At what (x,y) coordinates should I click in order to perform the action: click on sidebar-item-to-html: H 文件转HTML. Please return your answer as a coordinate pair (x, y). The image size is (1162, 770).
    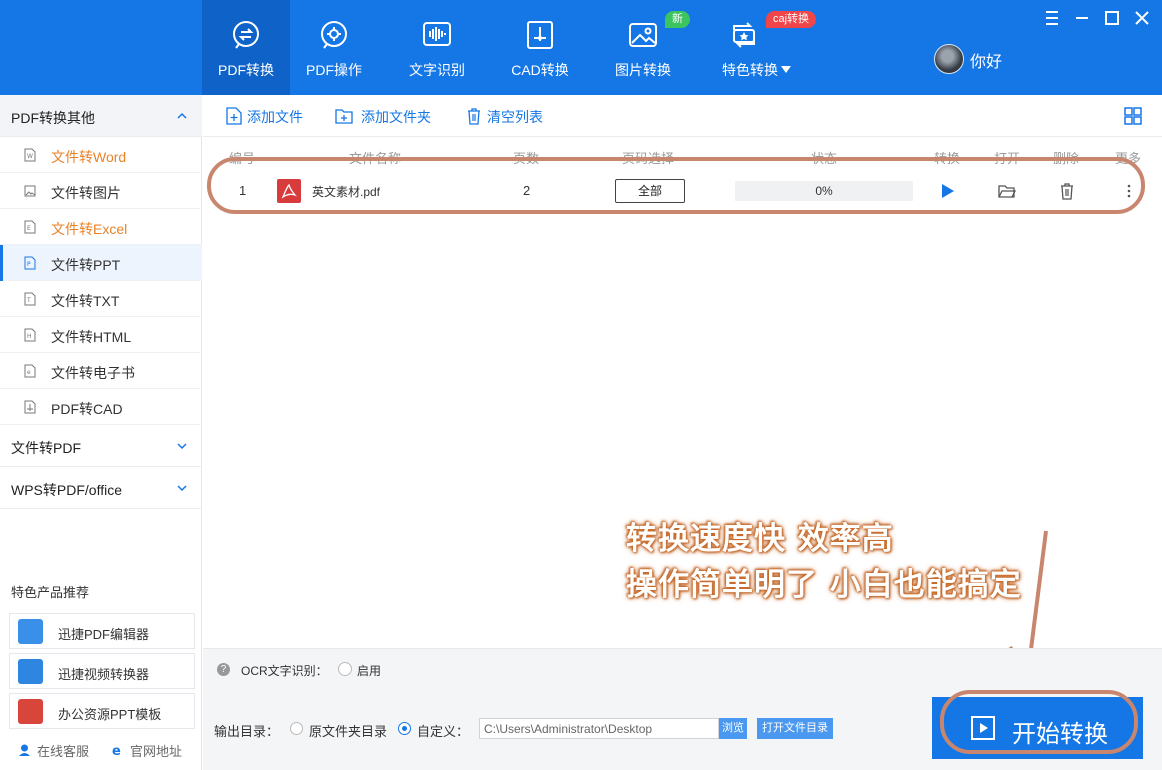
    Looking at the image, I should click on (101, 335).